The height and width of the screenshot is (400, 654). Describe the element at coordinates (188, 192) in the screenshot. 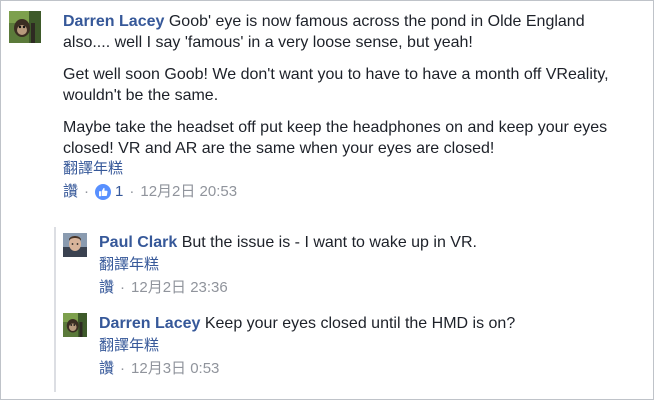

I see `timestamp: 12月2日 20:53` at that location.